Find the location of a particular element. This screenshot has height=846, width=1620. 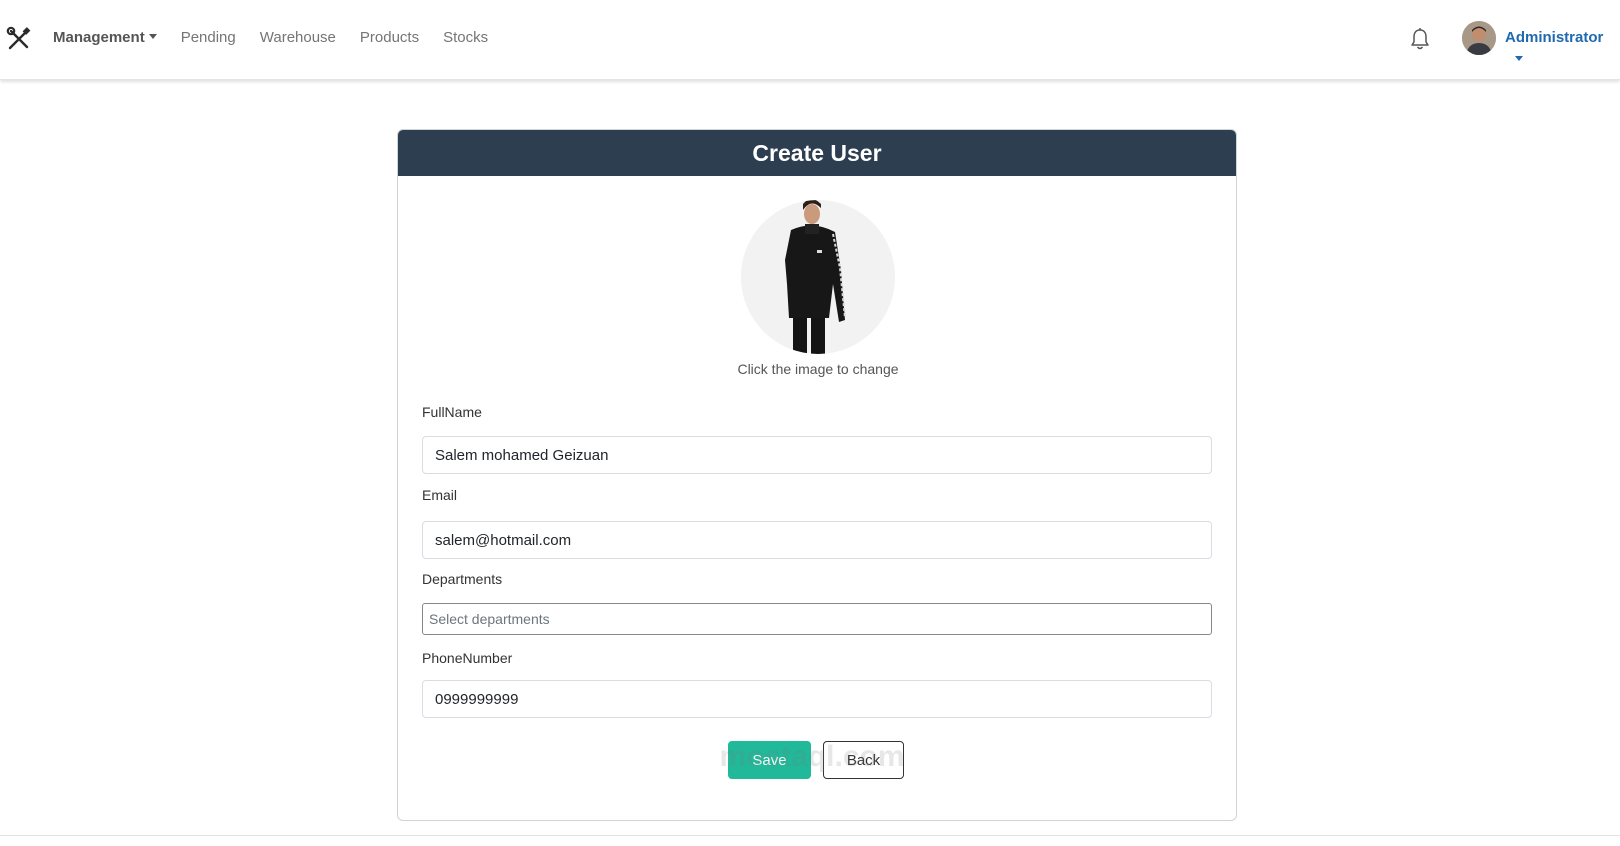

nav-pending: Pending is located at coordinates (208, 38).